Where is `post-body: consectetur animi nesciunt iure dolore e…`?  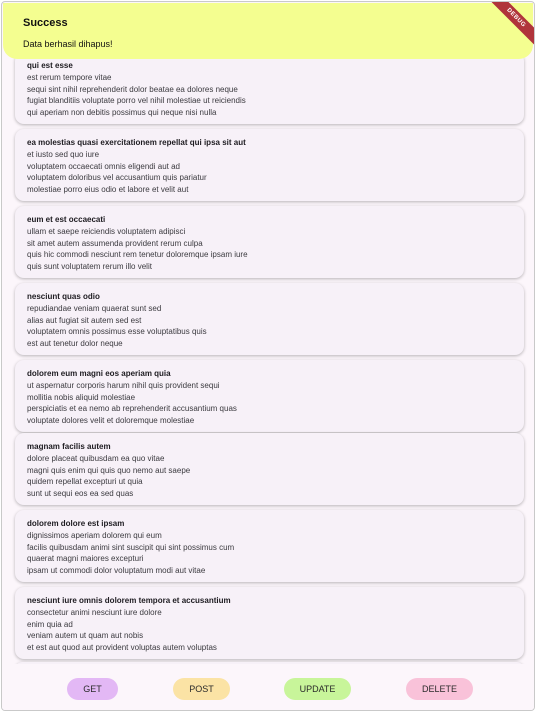
post-body: consectetur animi nesciunt iure dolore e… is located at coordinates (122, 630).